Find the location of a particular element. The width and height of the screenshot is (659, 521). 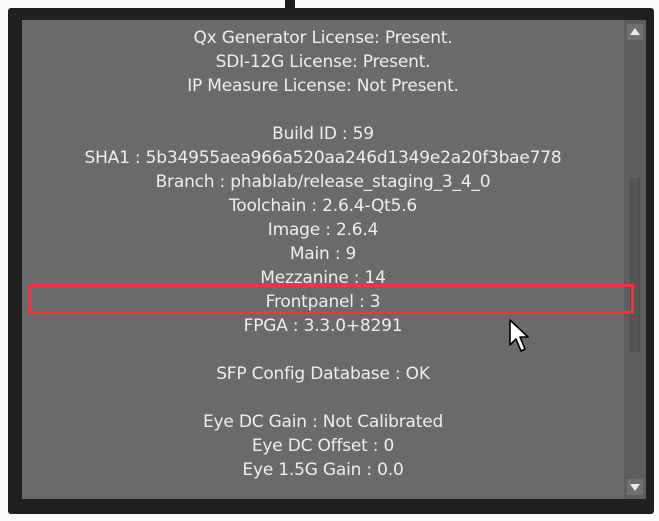

info-line-branch: Branch : phablab/release_staging_3_4_0 is located at coordinates (323, 182).